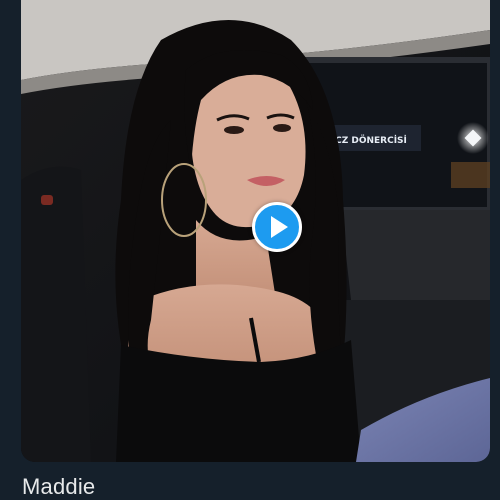 The width and height of the screenshot is (500, 500). What do you see at coordinates (59, 486) in the screenshot?
I see `display-name: Maddie` at bounding box center [59, 486].